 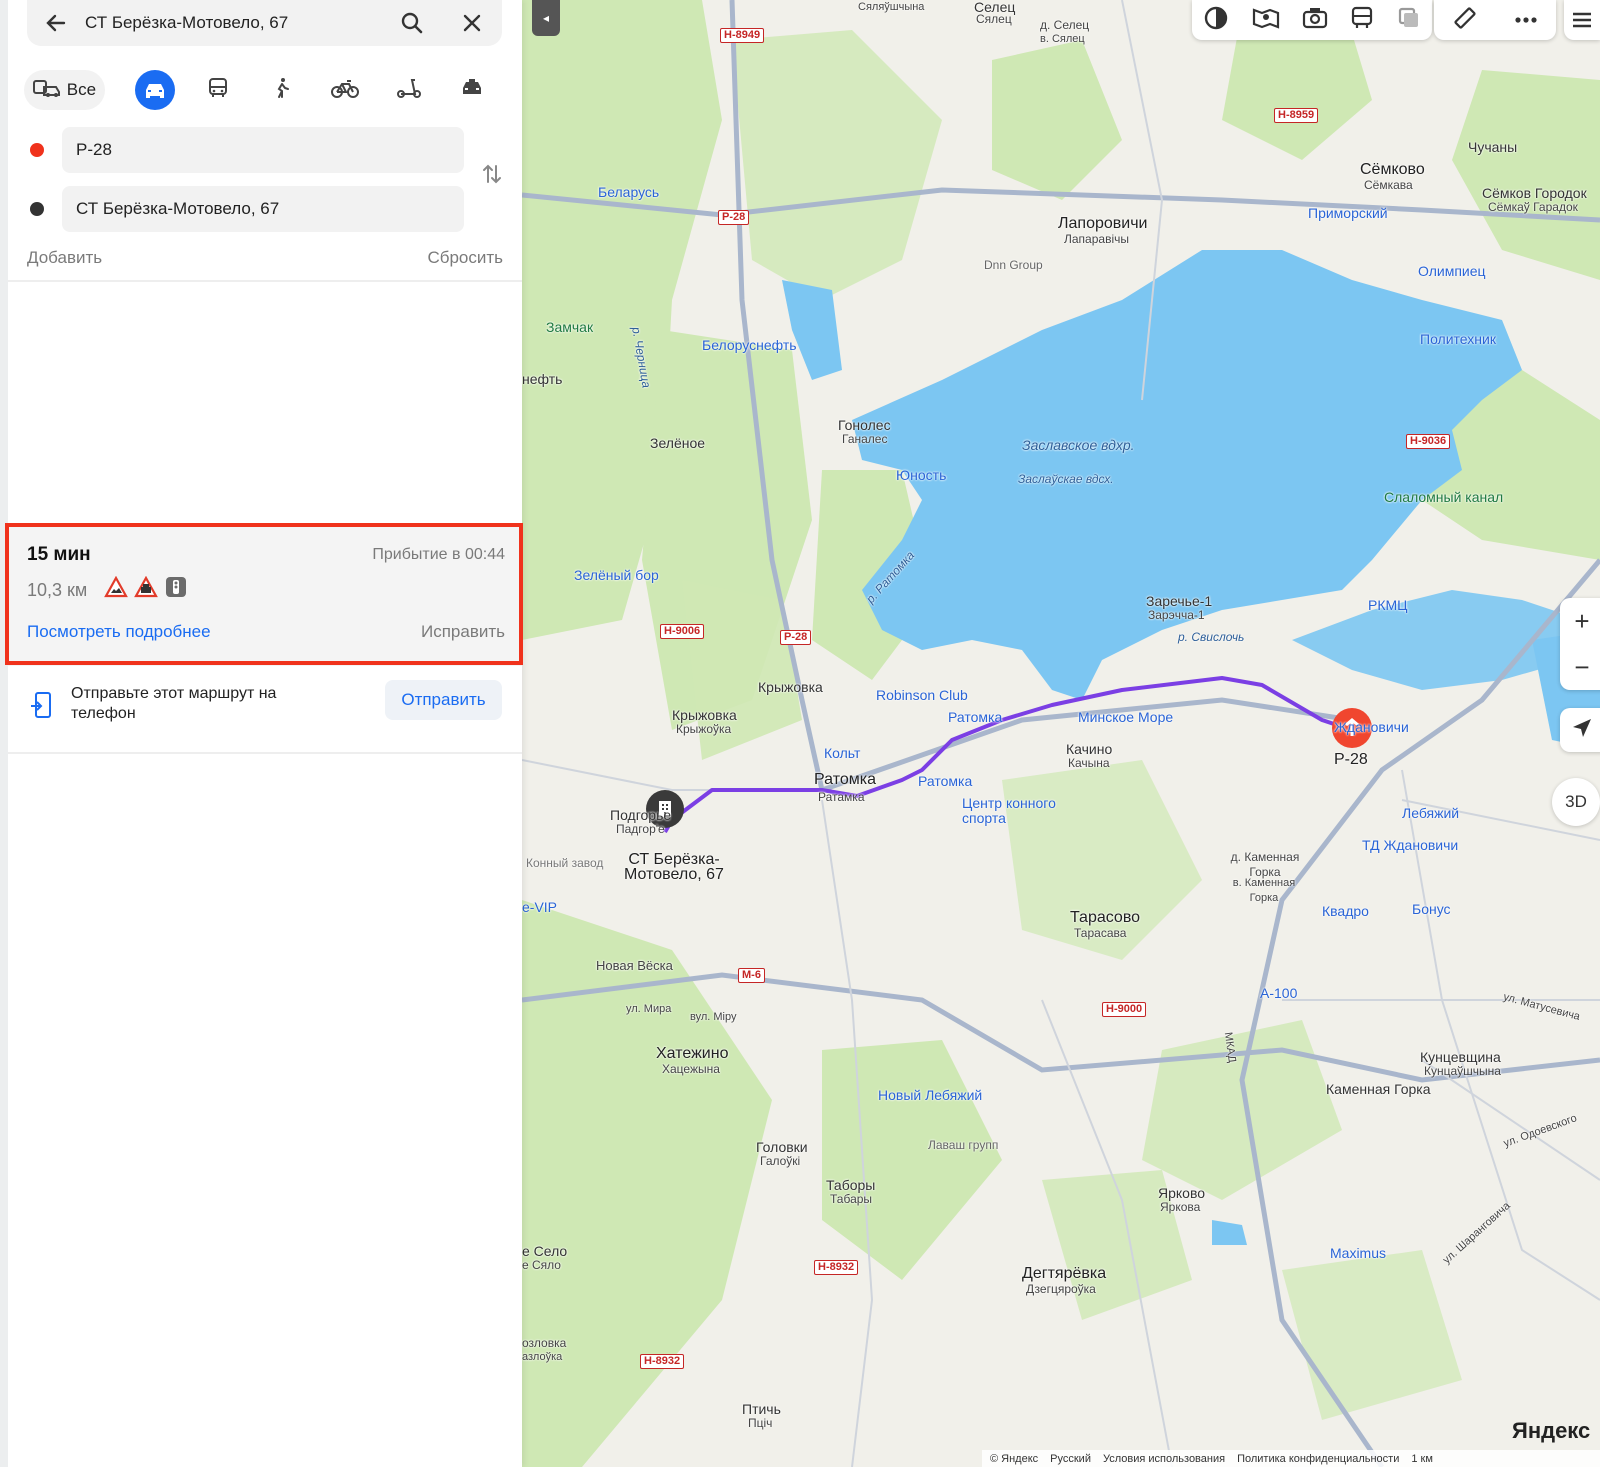 I want to click on map-label: Лебяжий, so click(x=1430, y=813).